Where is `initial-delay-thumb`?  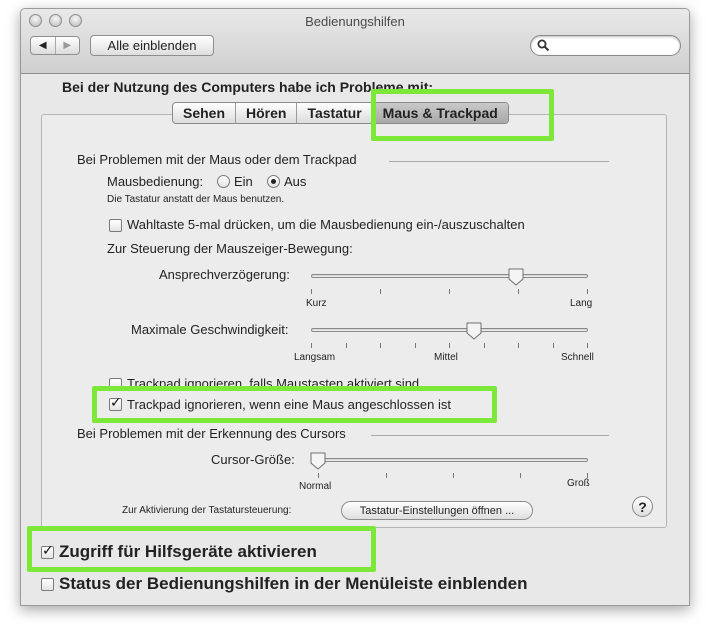 initial-delay-thumb is located at coordinates (516, 277).